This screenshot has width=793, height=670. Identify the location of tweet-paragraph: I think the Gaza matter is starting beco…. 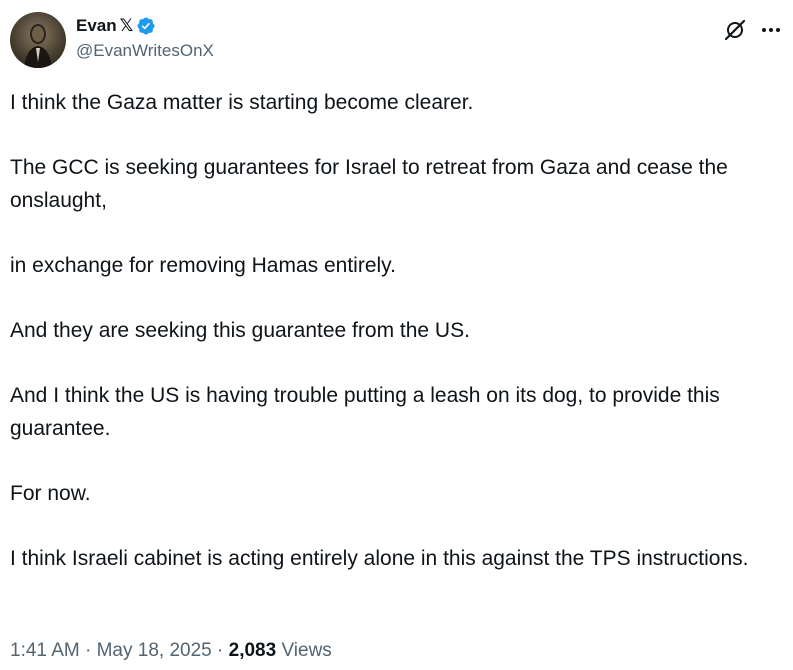
(242, 102).